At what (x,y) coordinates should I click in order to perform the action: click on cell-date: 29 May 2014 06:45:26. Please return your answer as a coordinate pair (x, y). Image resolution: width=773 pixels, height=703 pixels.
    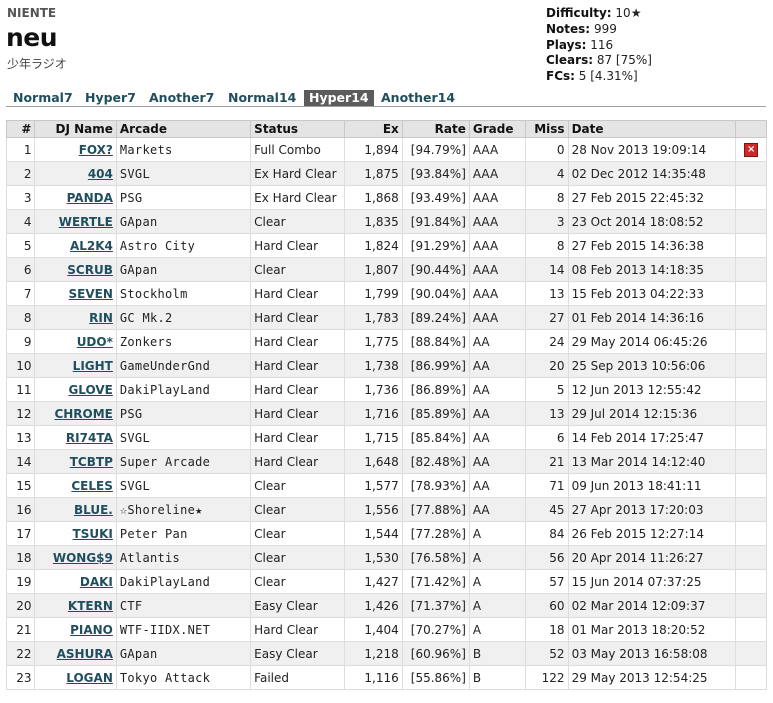
    Looking at the image, I should click on (652, 341).